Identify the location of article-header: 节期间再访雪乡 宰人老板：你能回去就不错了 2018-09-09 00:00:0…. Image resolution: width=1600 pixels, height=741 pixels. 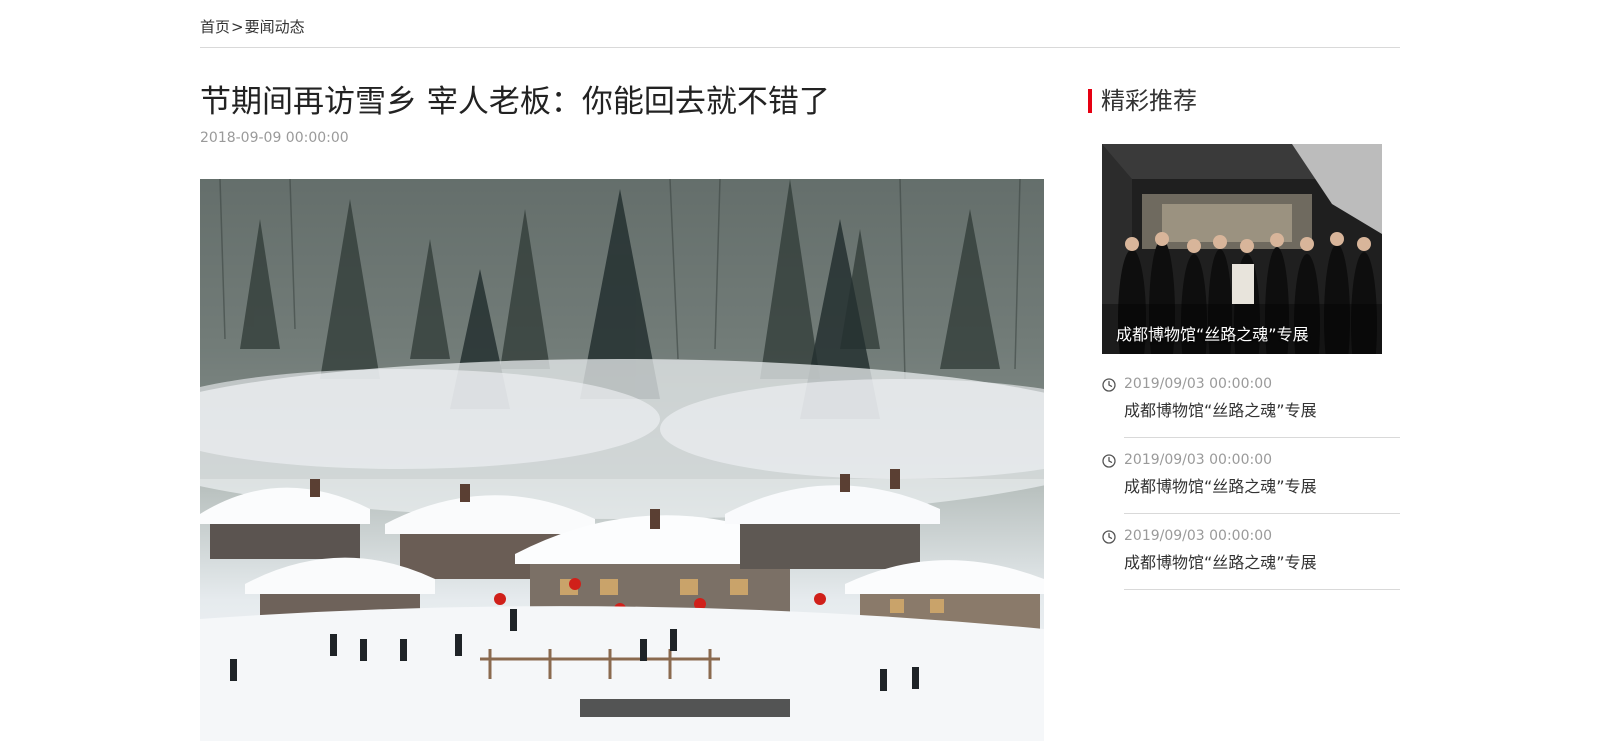
(622, 114).